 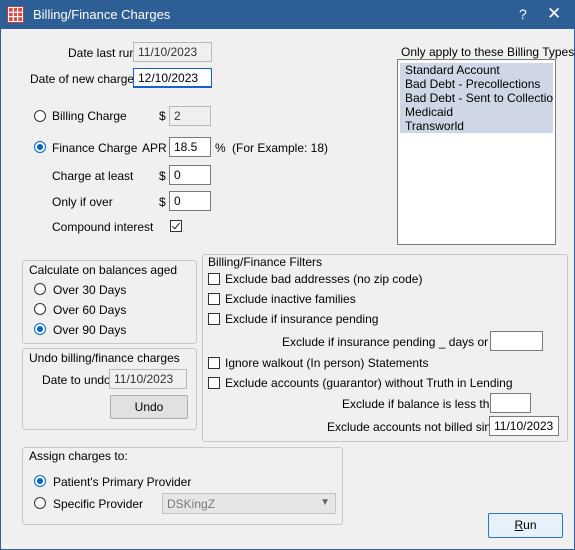 What do you see at coordinates (148, 379) in the screenshot?
I see `date-to-undo-field: 11/10/2023` at bounding box center [148, 379].